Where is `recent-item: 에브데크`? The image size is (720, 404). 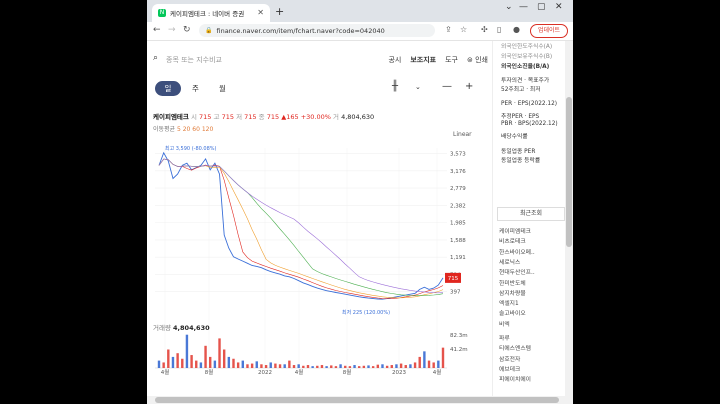
recent-item: 에브데크 is located at coordinates (509, 368).